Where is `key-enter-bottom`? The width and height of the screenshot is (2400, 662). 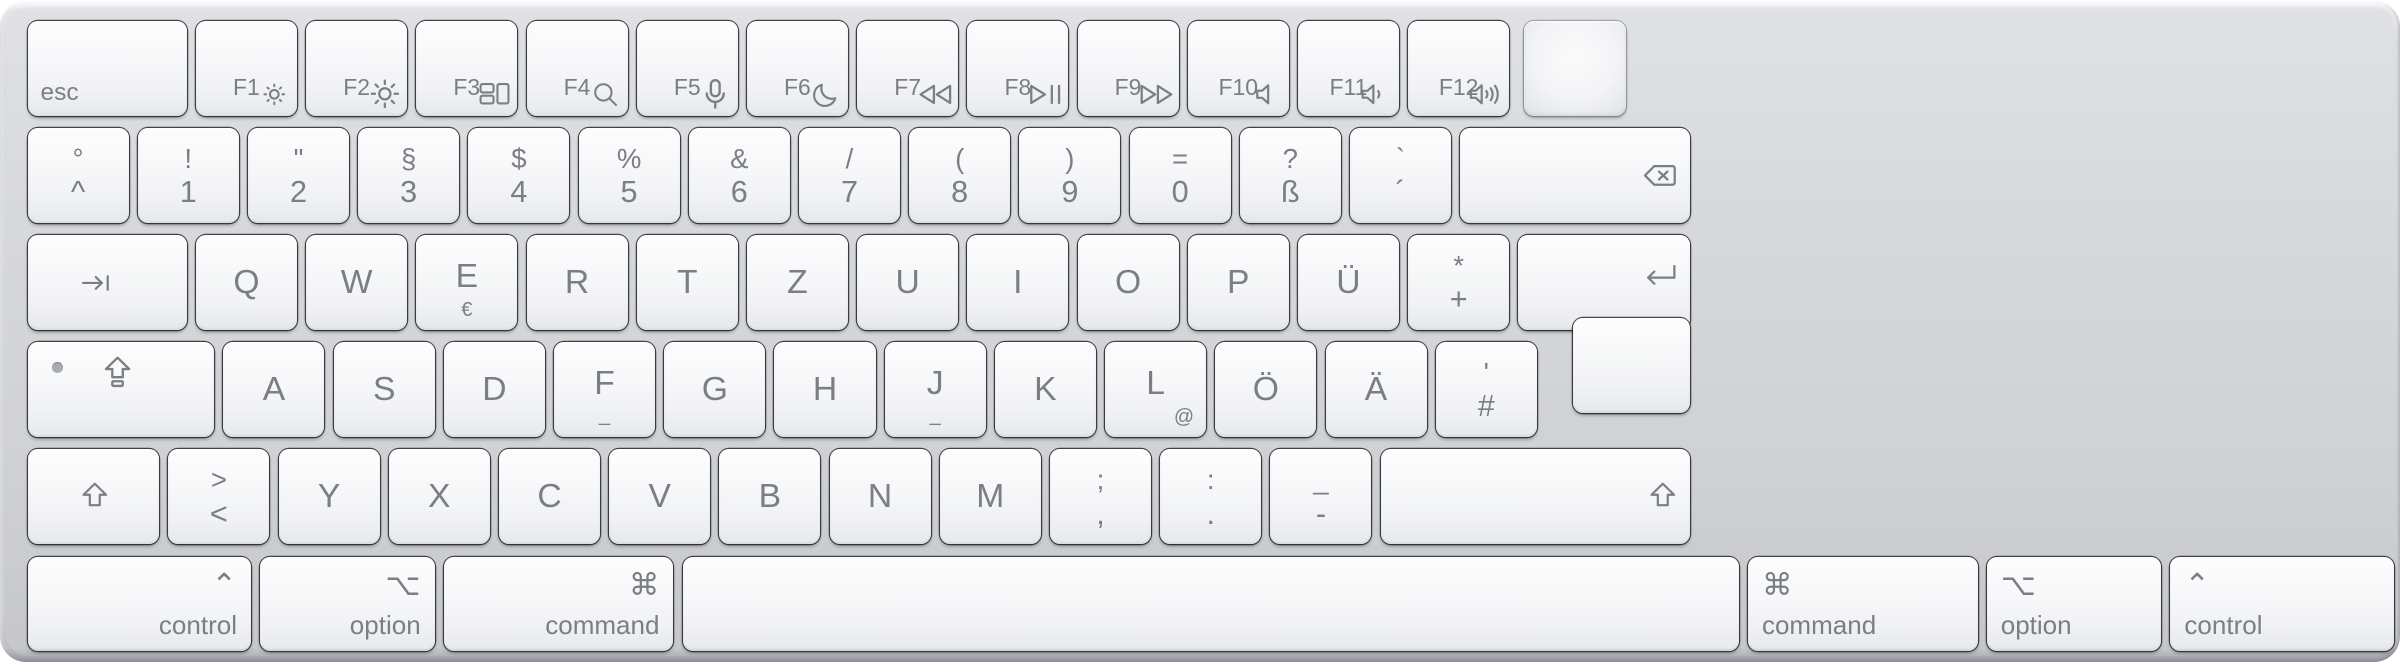 key-enter-bottom is located at coordinates (1631, 365).